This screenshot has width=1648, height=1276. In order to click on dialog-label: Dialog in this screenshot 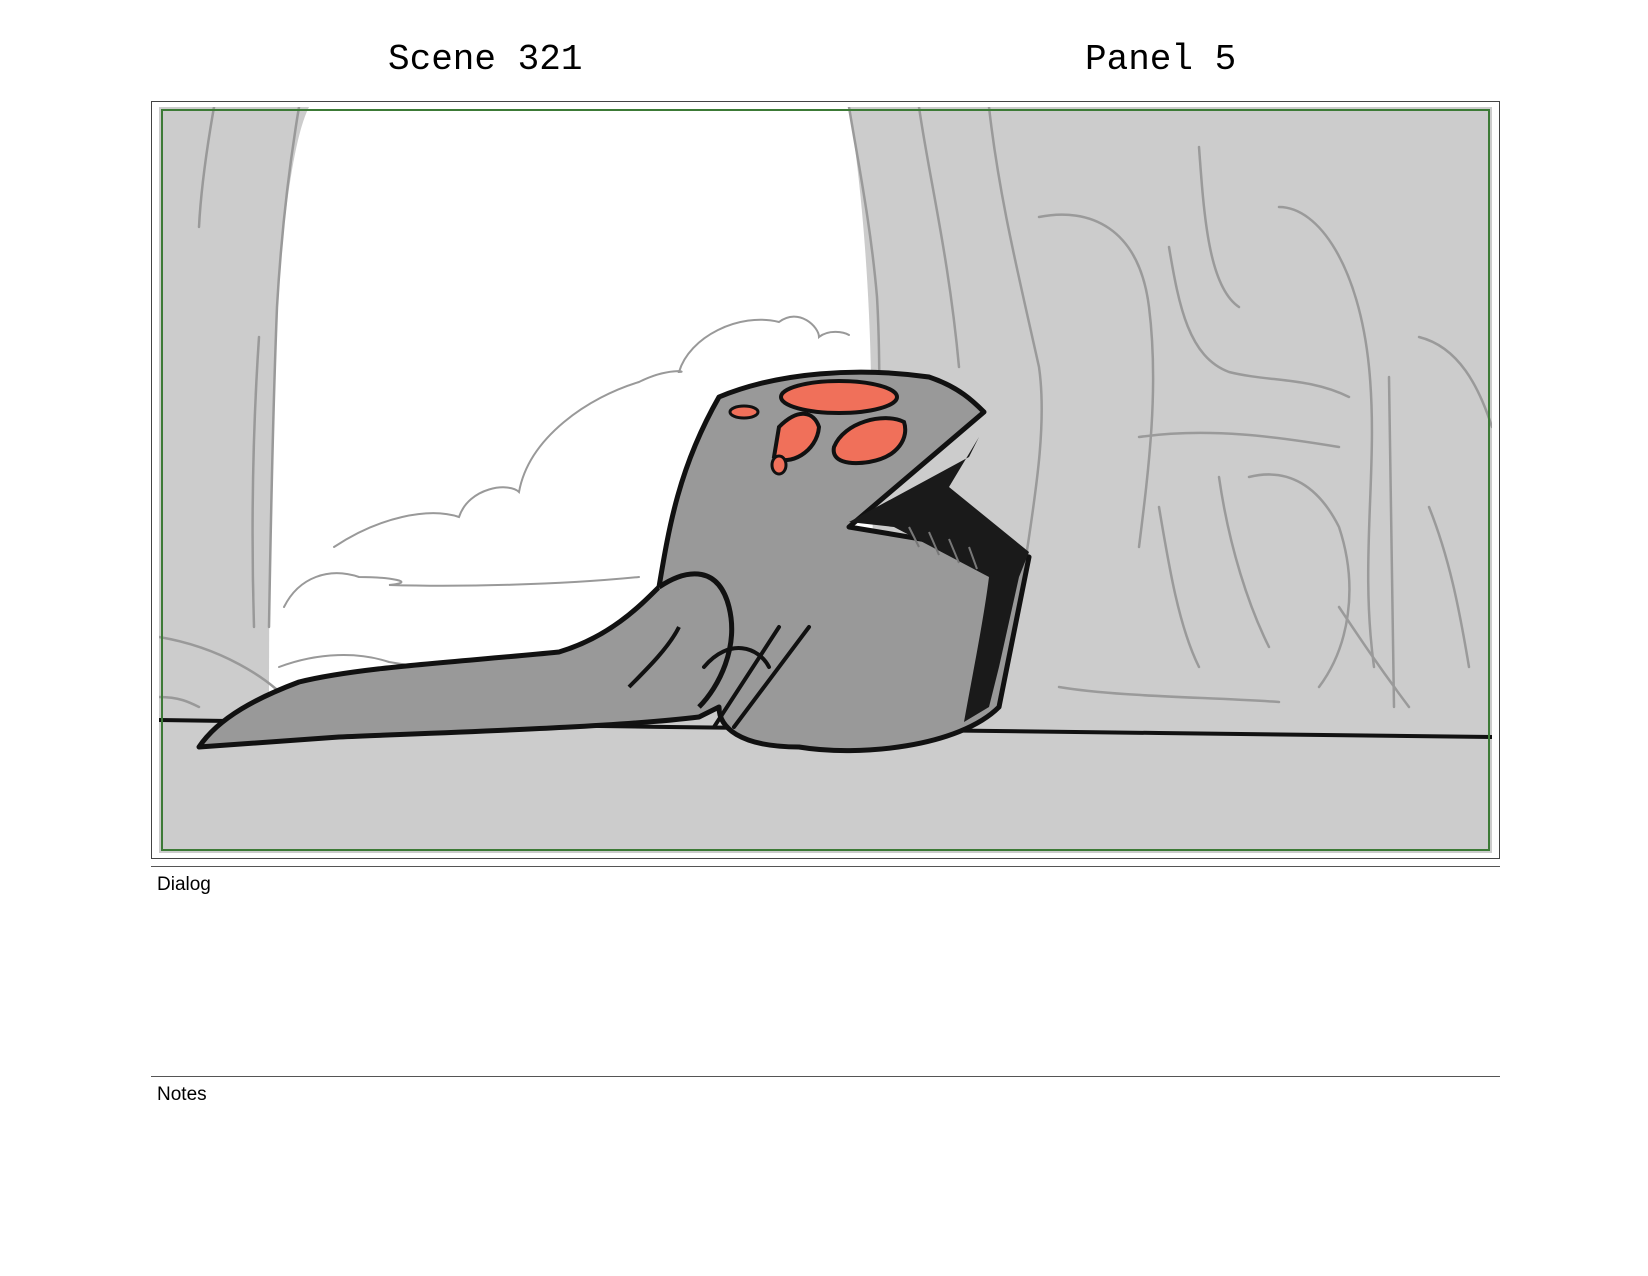, I will do `click(184, 884)`.